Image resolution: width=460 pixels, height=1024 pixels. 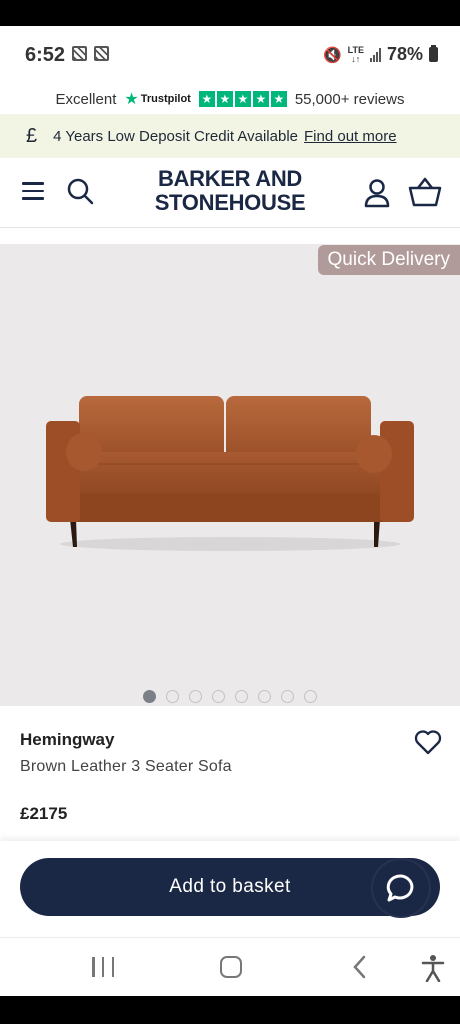 I want to click on chat-button, so click(x=401, y=888).